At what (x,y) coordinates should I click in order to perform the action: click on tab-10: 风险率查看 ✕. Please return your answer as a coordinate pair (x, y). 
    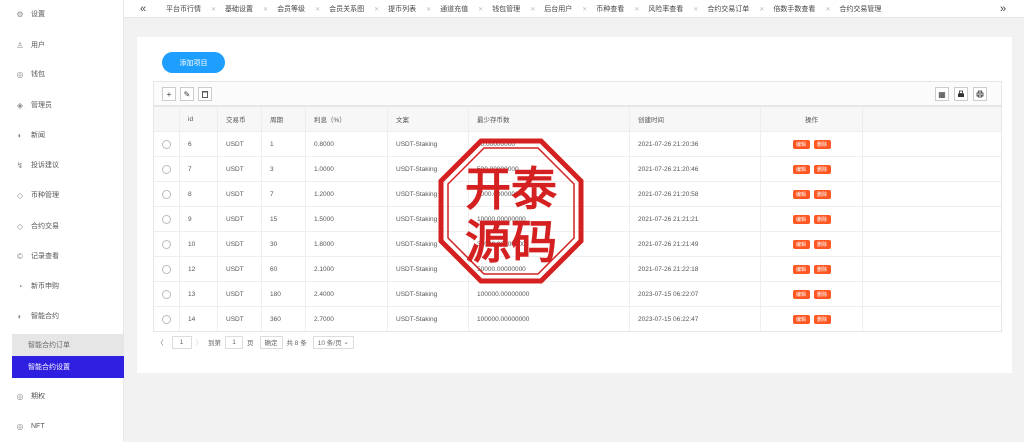
    Looking at the image, I should click on (675, 9).